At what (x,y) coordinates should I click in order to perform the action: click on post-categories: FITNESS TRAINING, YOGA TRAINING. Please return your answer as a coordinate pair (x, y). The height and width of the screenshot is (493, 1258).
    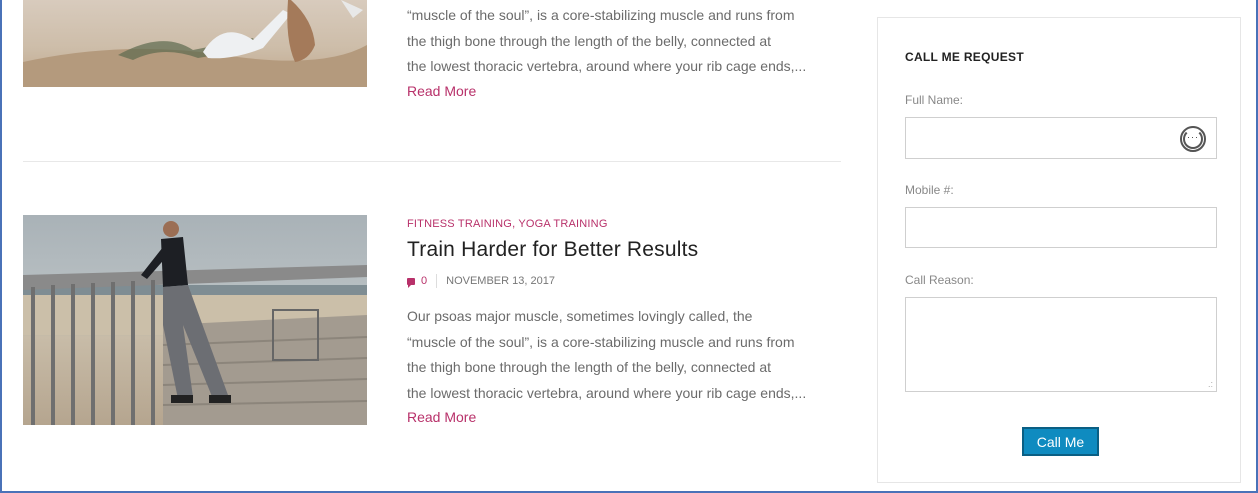
    Looking at the image, I should click on (627, 224).